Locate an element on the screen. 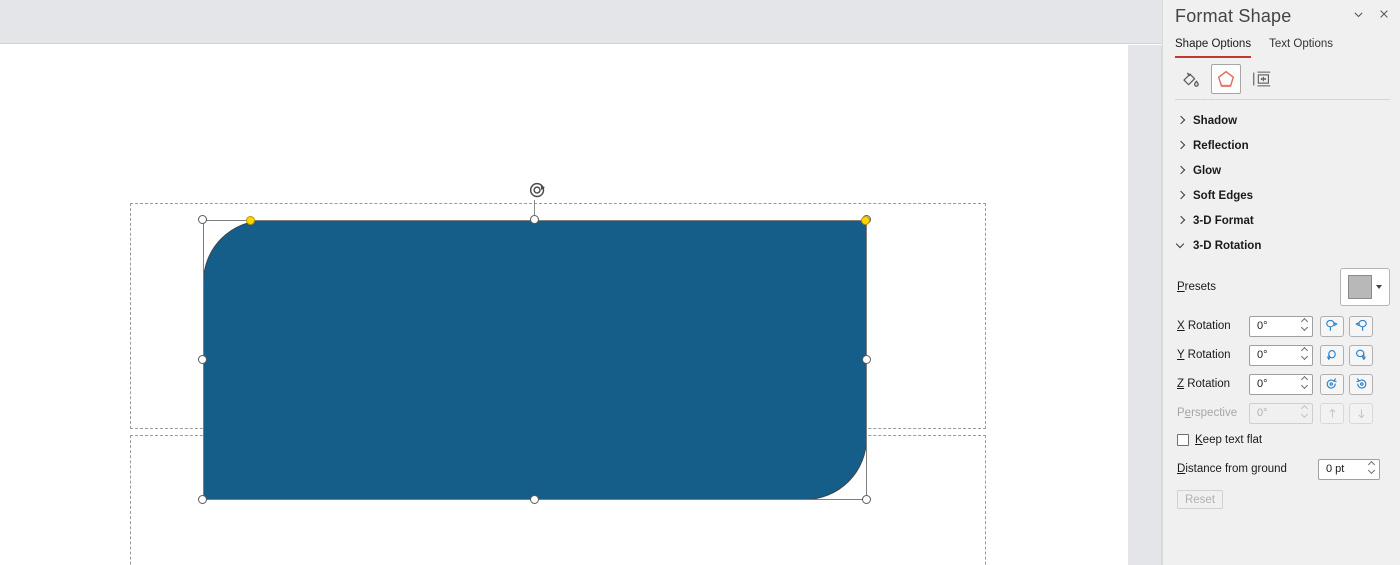 The height and width of the screenshot is (565, 1400). keep-text-flat-checkbox is located at coordinates (1183, 440).